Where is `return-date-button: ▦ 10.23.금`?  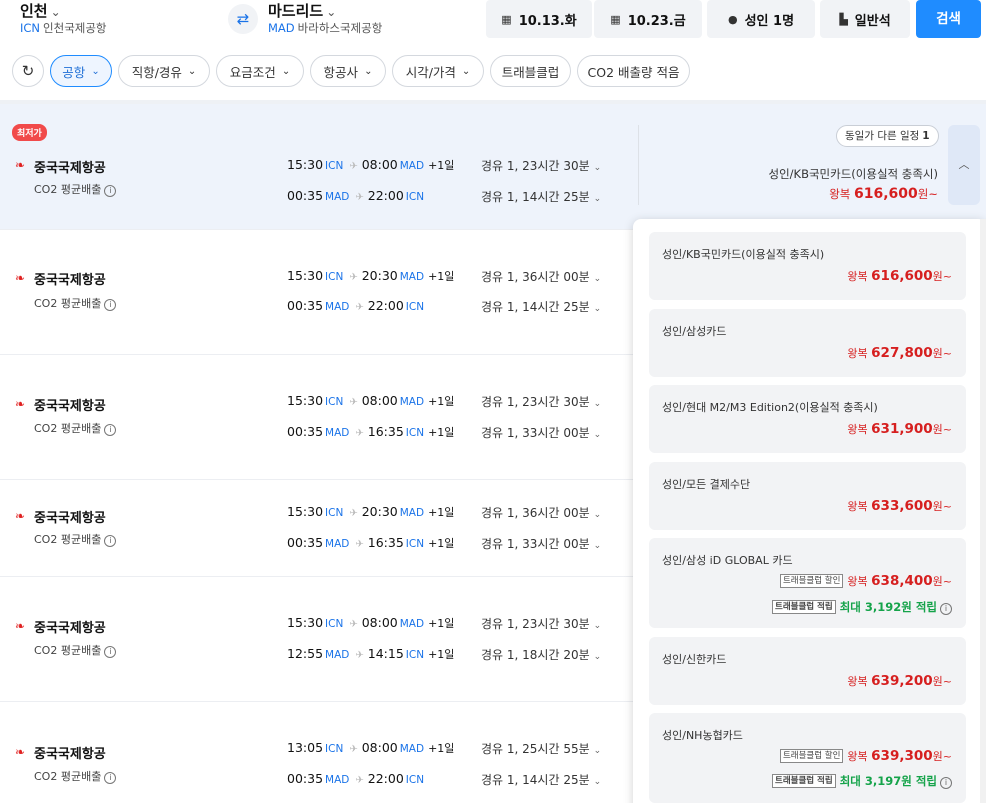
return-date-button: ▦ 10.23.금 is located at coordinates (648, 19).